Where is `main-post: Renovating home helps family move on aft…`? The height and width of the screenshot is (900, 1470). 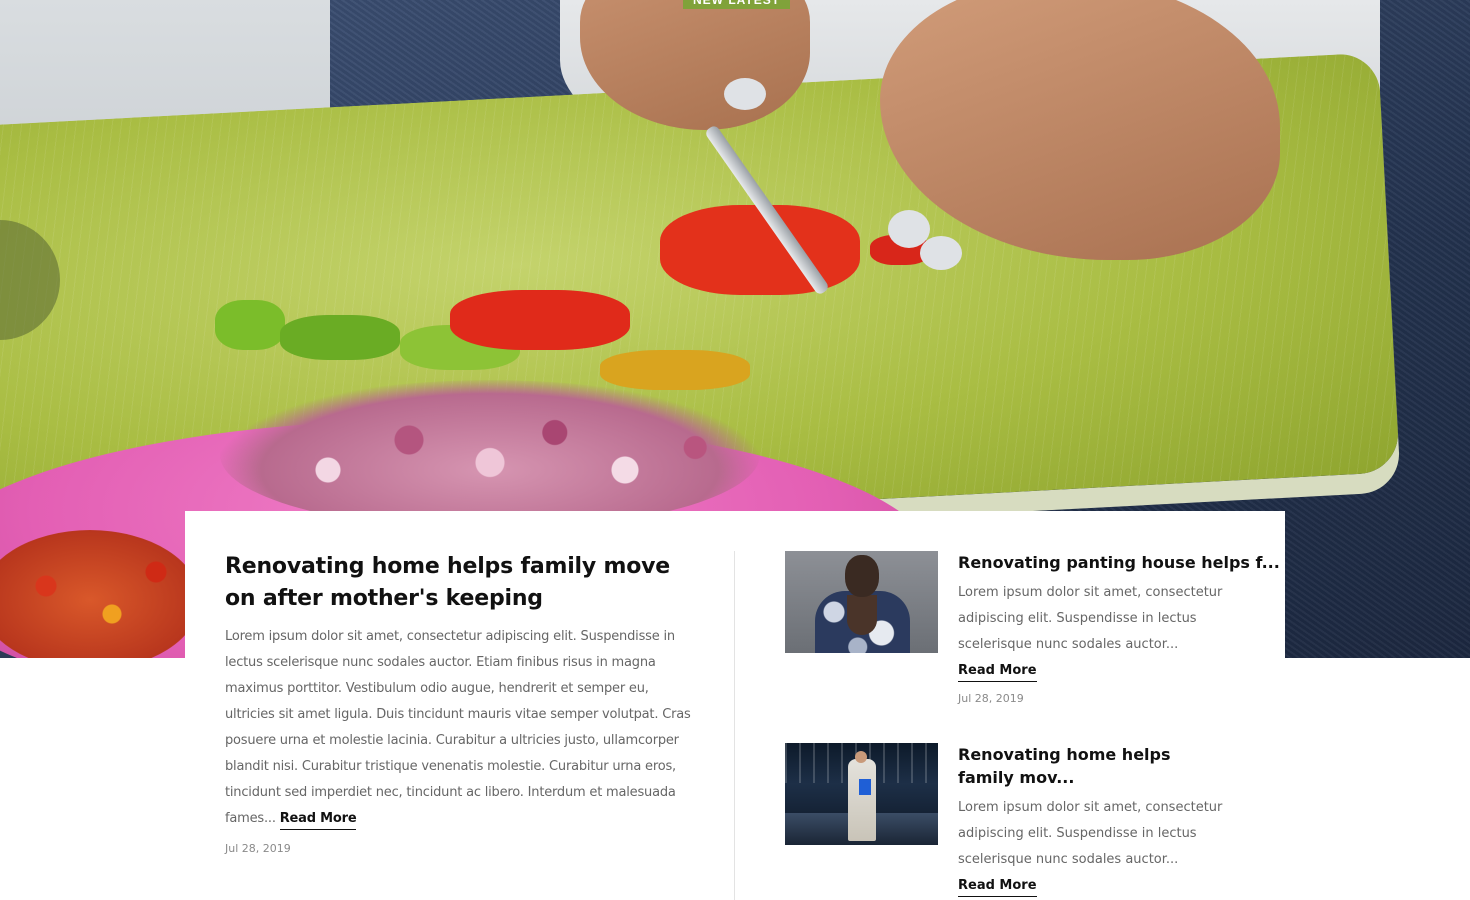
main-post: Renovating home helps family move on aft… is located at coordinates (462, 703).